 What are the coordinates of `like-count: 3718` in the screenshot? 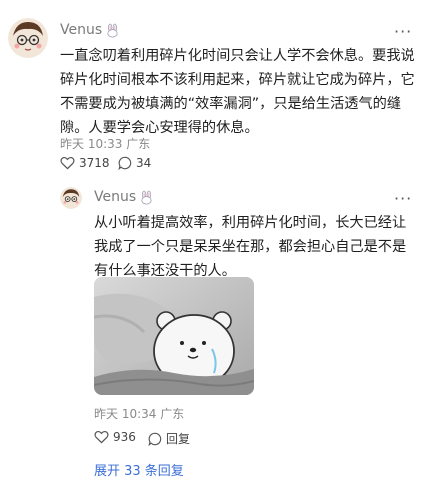 It's located at (94, 163).